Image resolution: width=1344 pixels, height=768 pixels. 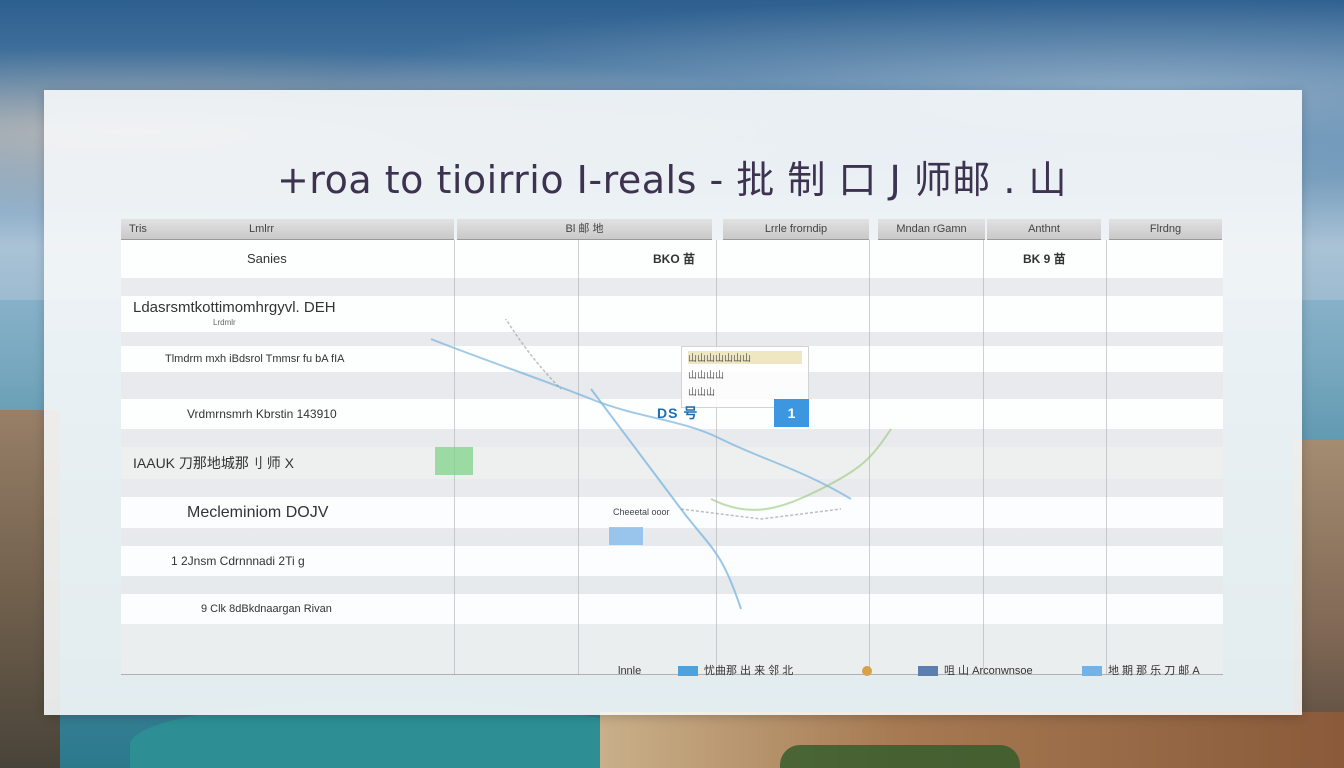 What do you see at coordinates (735, 671) in the screenshot?
I see `legend-item: 忧曲那 出 来 邻 北` at bounding box center [735, 671].